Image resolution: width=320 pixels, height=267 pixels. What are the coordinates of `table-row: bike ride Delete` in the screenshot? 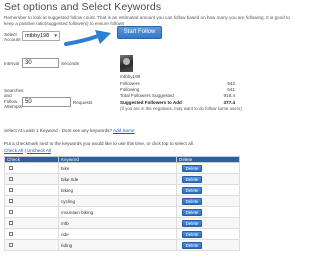 It's located at (122, 179).